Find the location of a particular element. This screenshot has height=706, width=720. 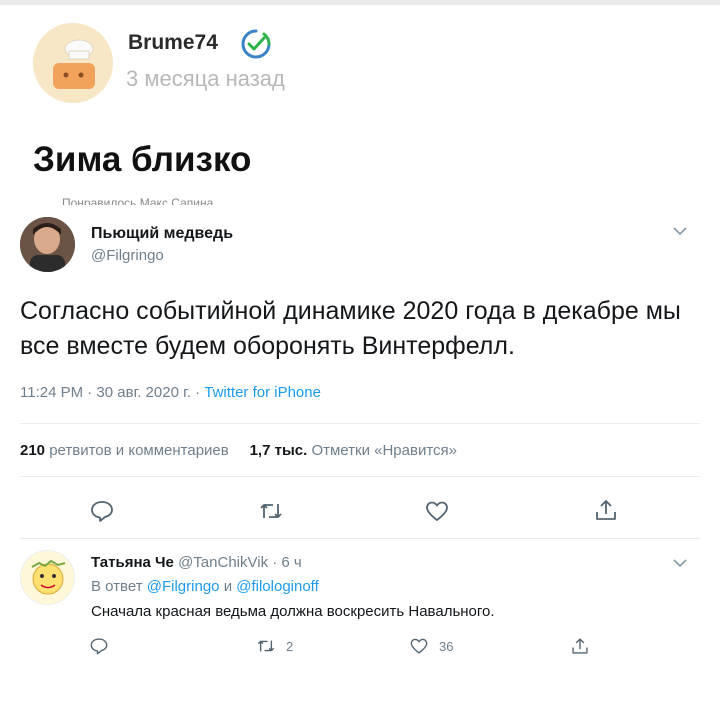

mention-link: @Filgringo is located at coordinates (183, 586).